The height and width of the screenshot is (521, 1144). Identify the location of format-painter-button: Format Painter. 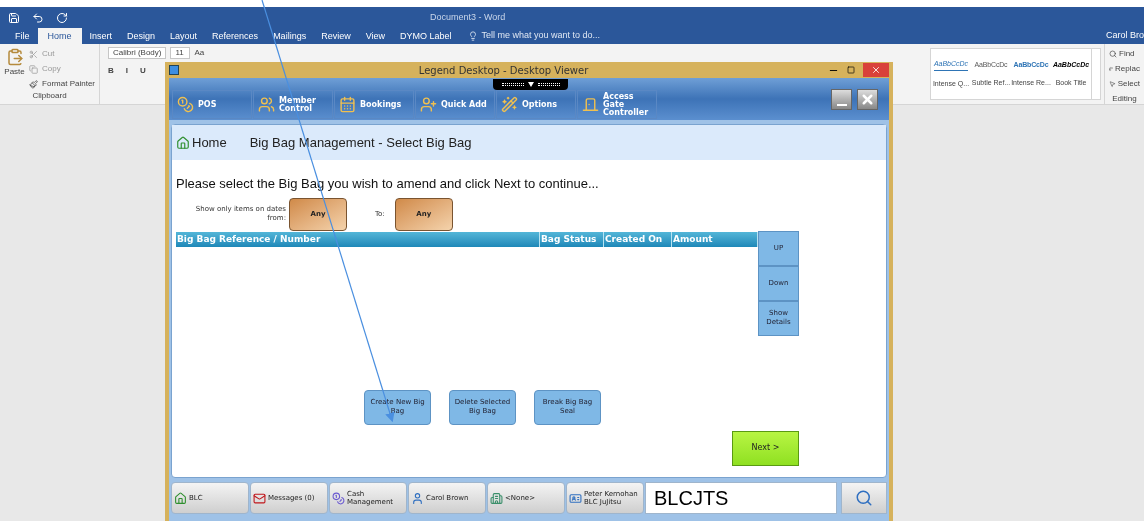
(62, 84).